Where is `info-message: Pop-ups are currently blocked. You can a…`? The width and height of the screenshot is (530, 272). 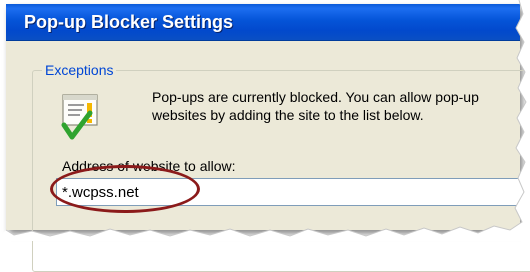
info-message: Pop-ups are currently blocked. You can a… is located at coordinates (315, 106).